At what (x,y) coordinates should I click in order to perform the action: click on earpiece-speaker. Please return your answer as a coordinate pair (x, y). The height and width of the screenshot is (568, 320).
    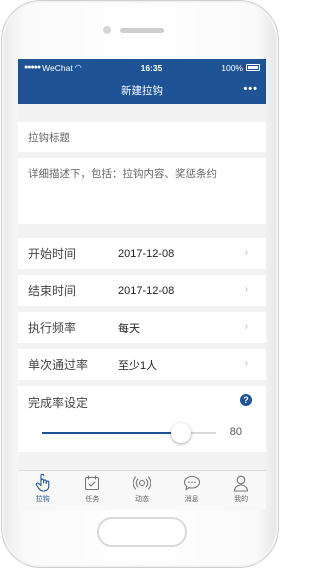
    Looking at the image, I should click on (142, 30).